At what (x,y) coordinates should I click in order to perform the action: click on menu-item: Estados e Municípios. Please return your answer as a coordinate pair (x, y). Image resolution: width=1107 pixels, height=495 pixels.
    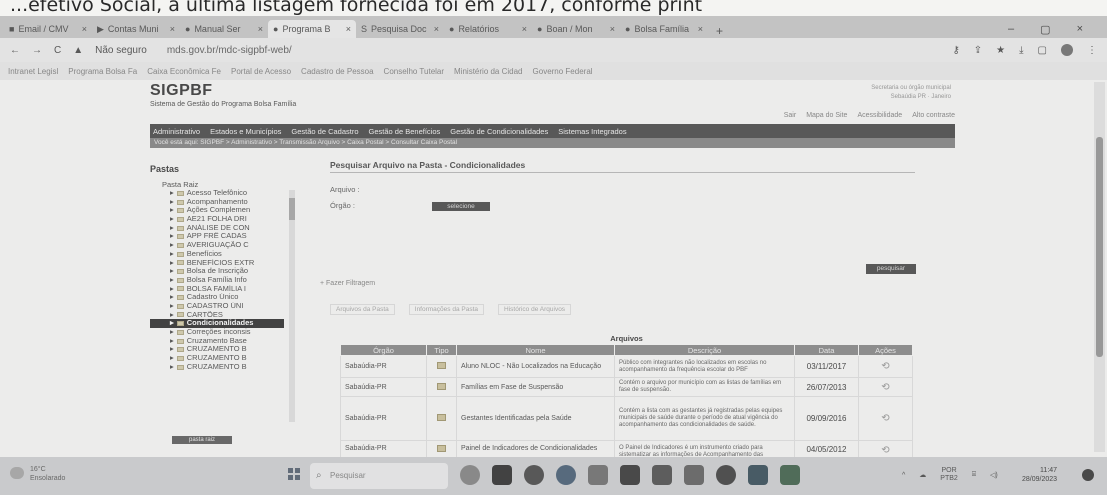
    Looking at the image, I should click on (245, 131).